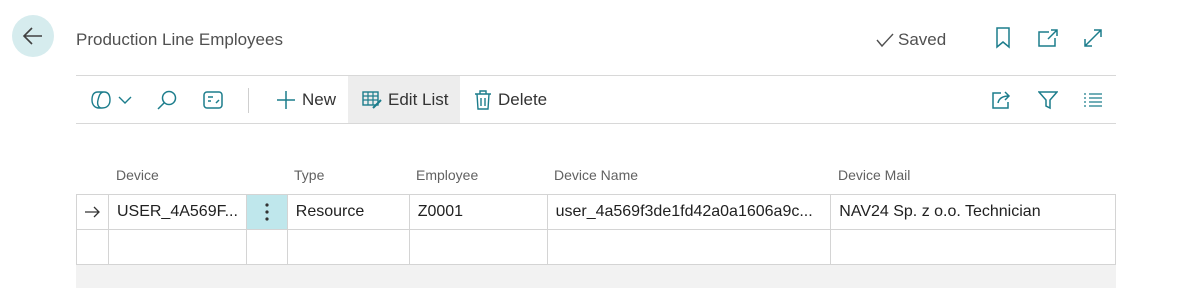 The image size is (1190, 288). Describe the element at coordinates (137, 175) in the screenshot. I see `column-header-device: Device` at that location.